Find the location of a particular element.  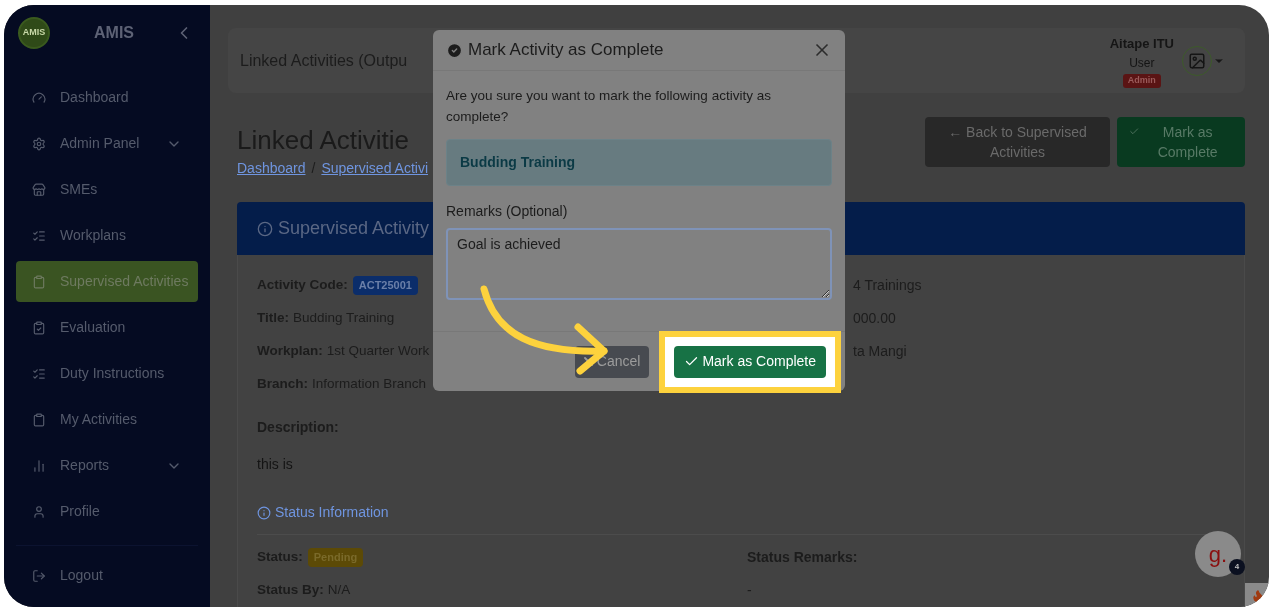

role-badge: Admin is located at coordinates (1141, 81).